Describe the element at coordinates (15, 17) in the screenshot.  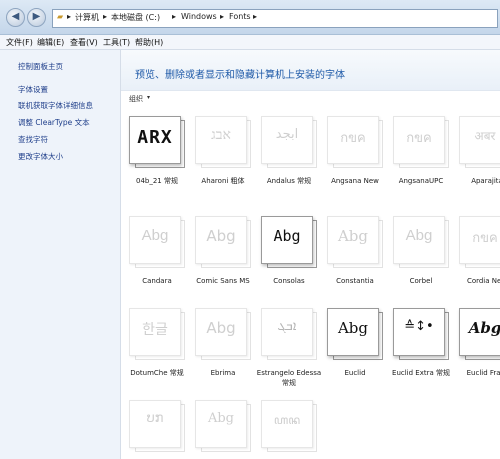
I see `back-arrow-icon: ◀` at that location.